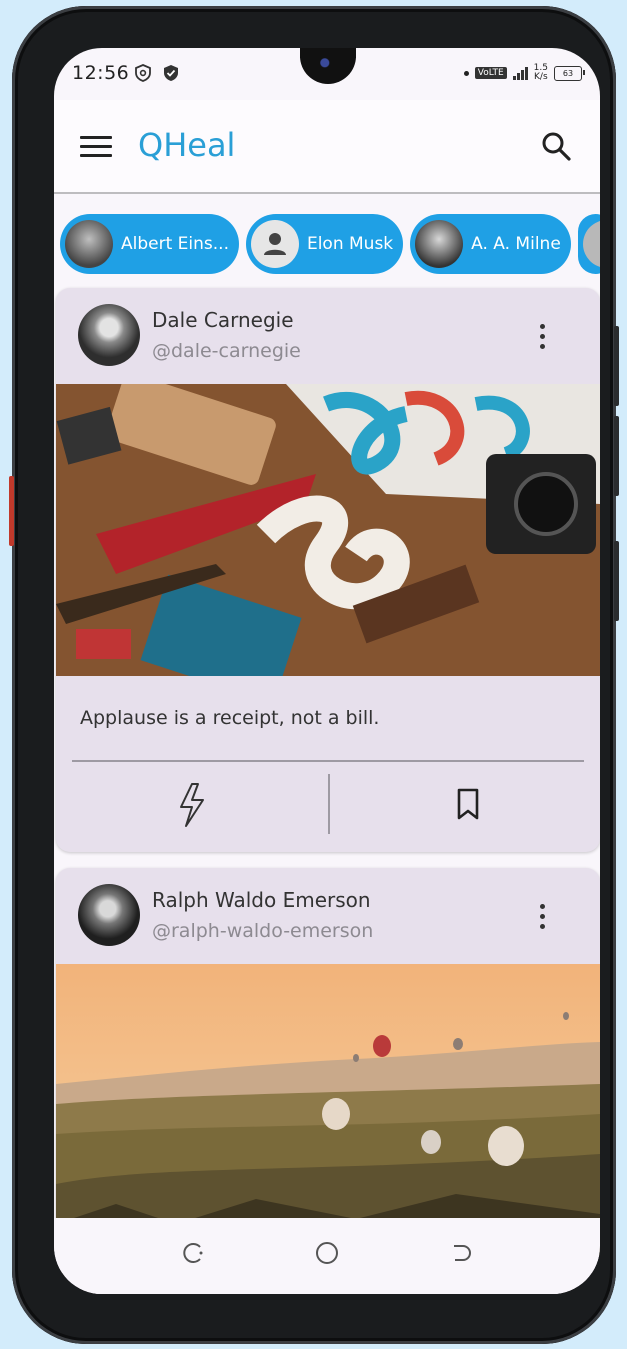 The width and height of the screenshot is (627, 1349). What do you see at coordinates (11, 511) in the screenshot?
I see `side-button-left` at bounding box center [11, 511].